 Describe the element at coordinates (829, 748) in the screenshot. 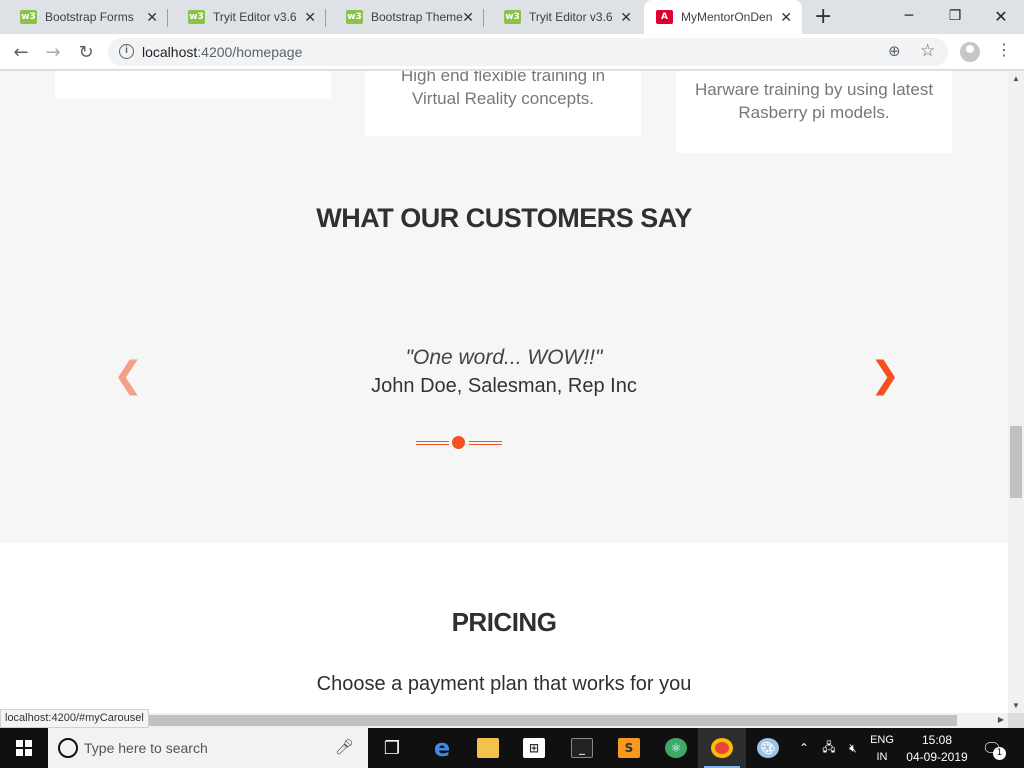

I see `network-icon: 🖧︎` at that location.